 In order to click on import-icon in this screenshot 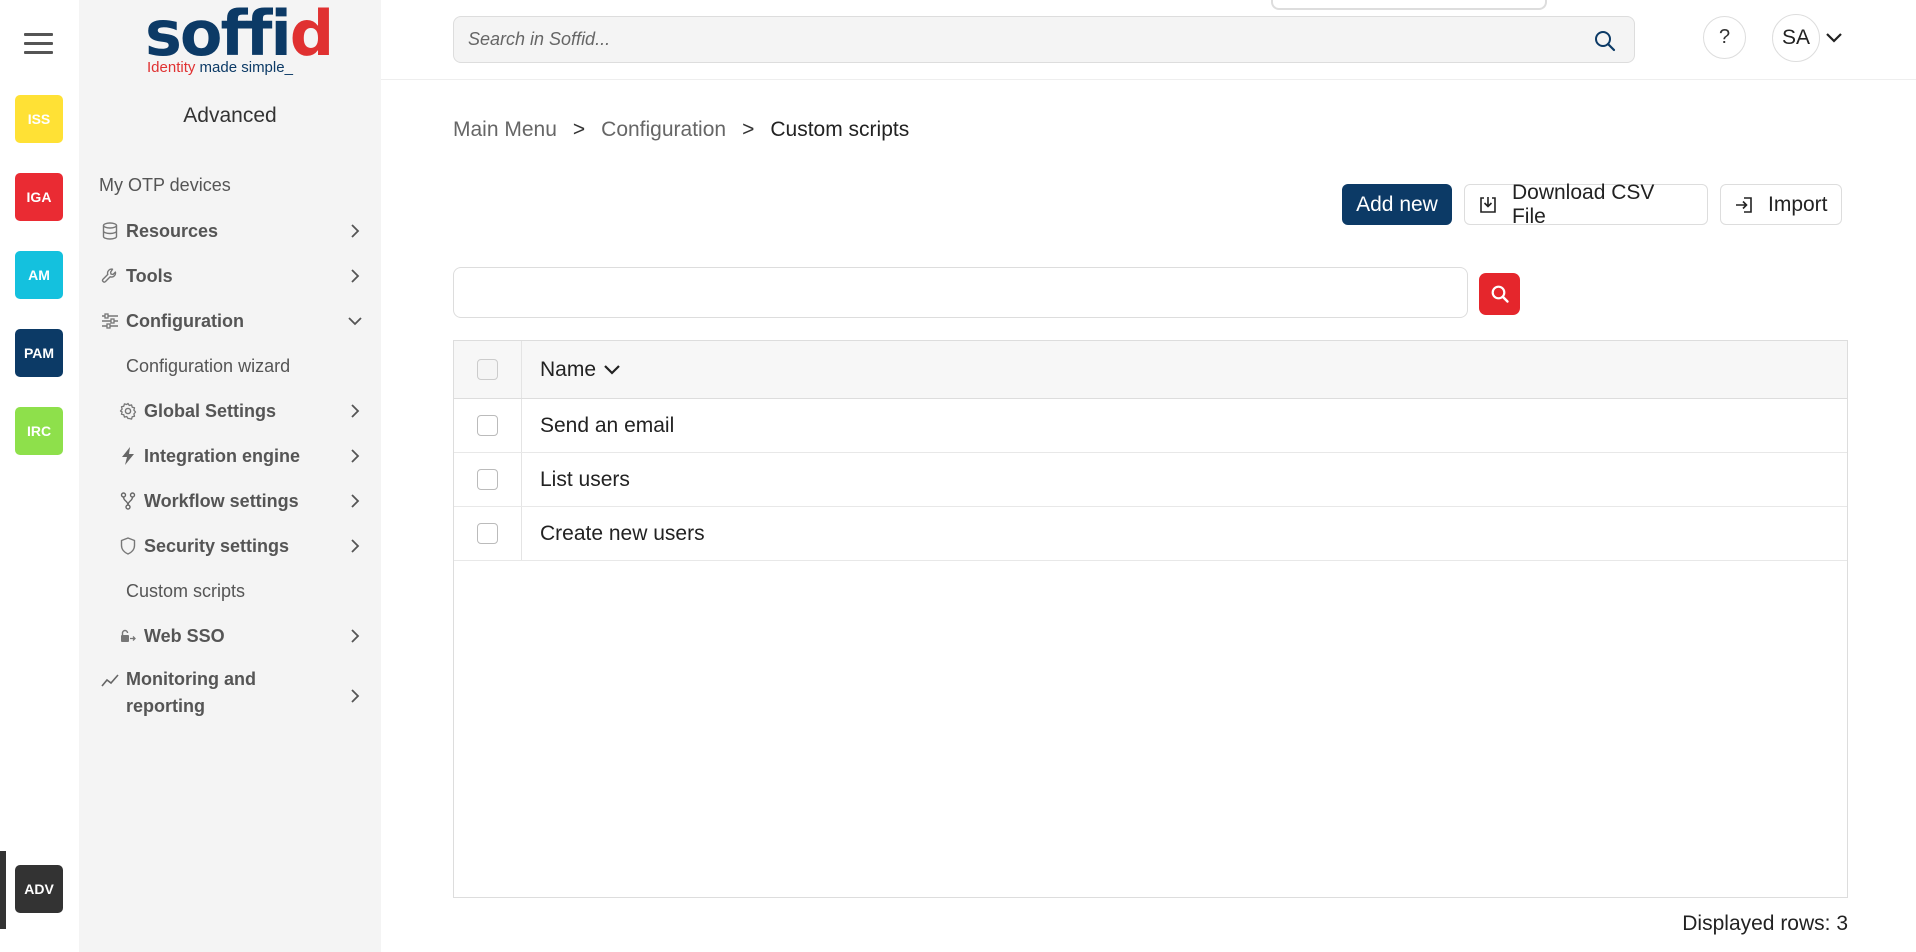, I will do `click(1744, 204)`.